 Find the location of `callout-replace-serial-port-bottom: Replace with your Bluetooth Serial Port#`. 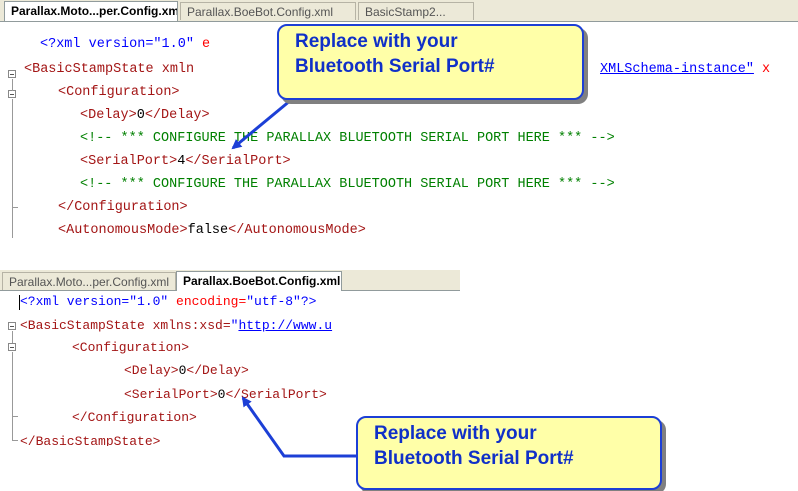

callout-replace-serial-port-bottom: Replace with your Bluetooth Serial Port# is located at coordinates (509, 453).